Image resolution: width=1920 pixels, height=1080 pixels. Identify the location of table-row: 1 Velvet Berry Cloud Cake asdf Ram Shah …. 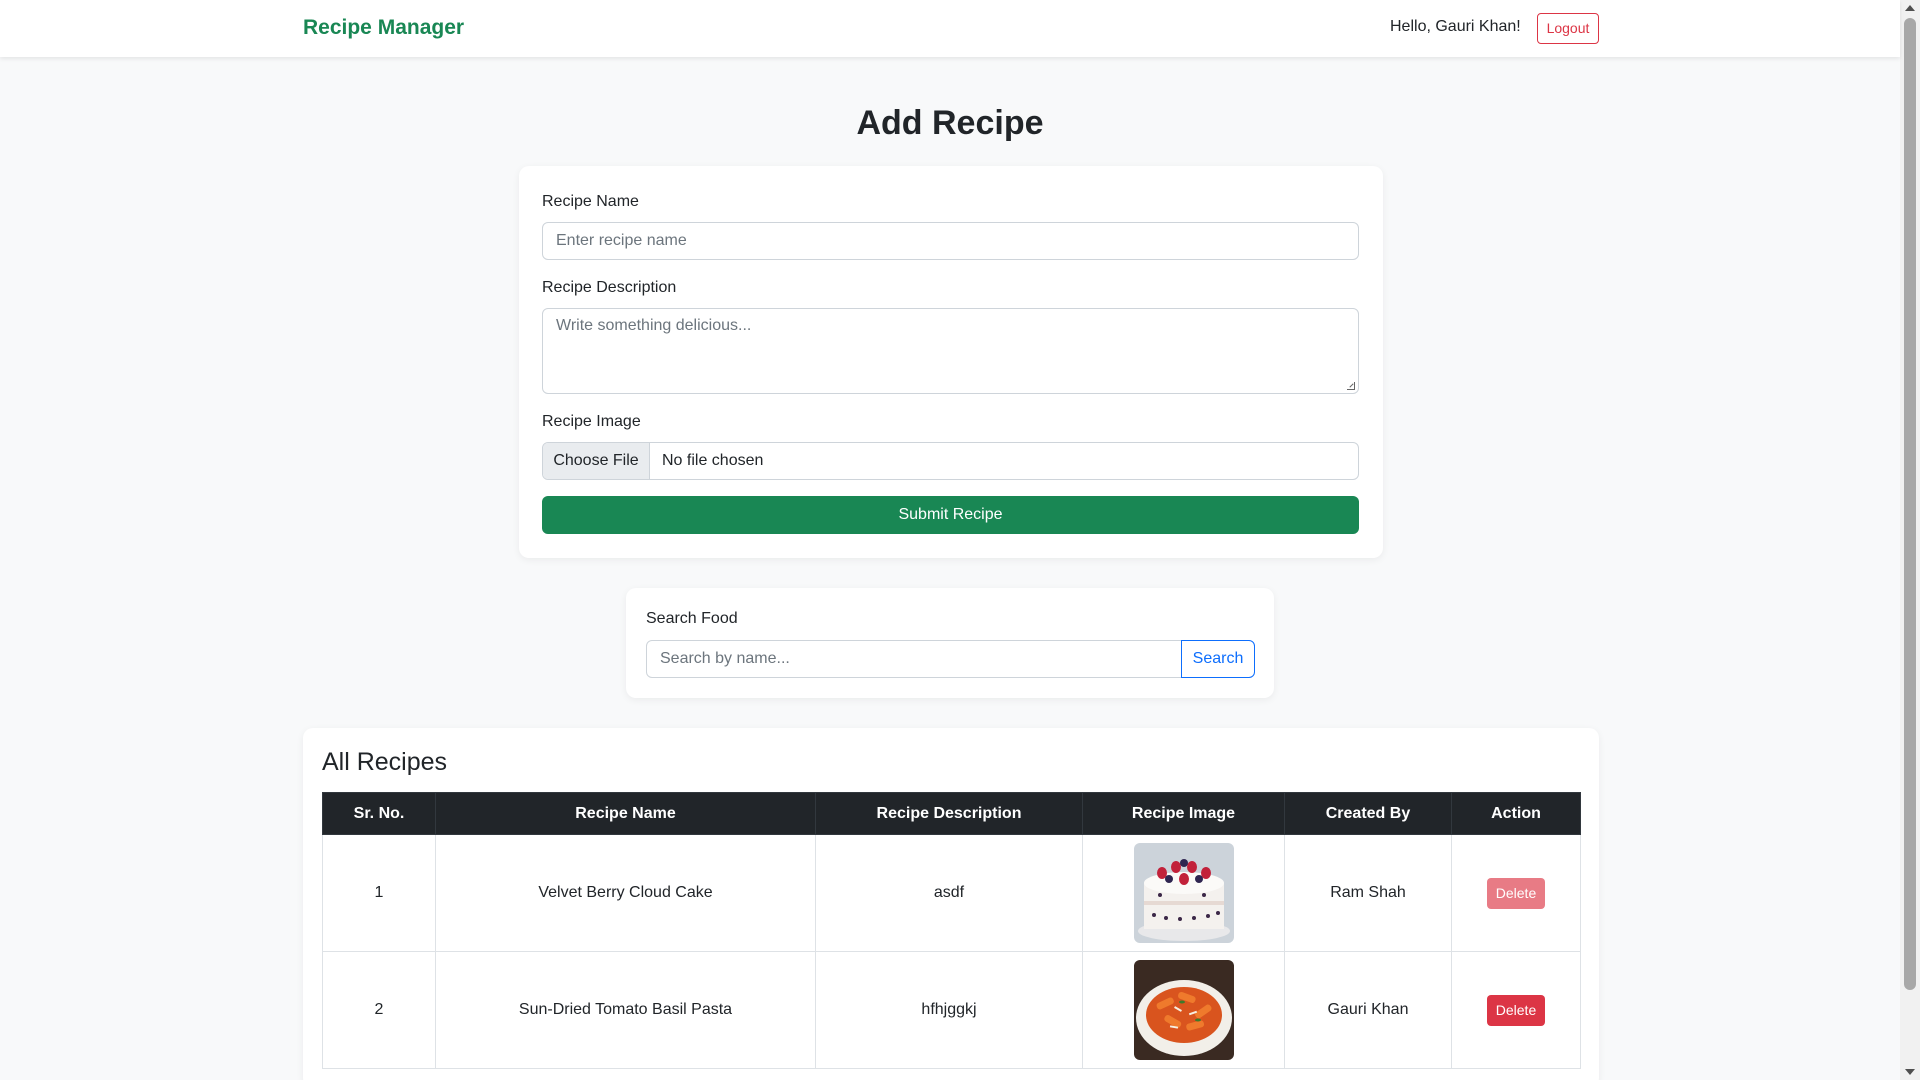
(951, 893).